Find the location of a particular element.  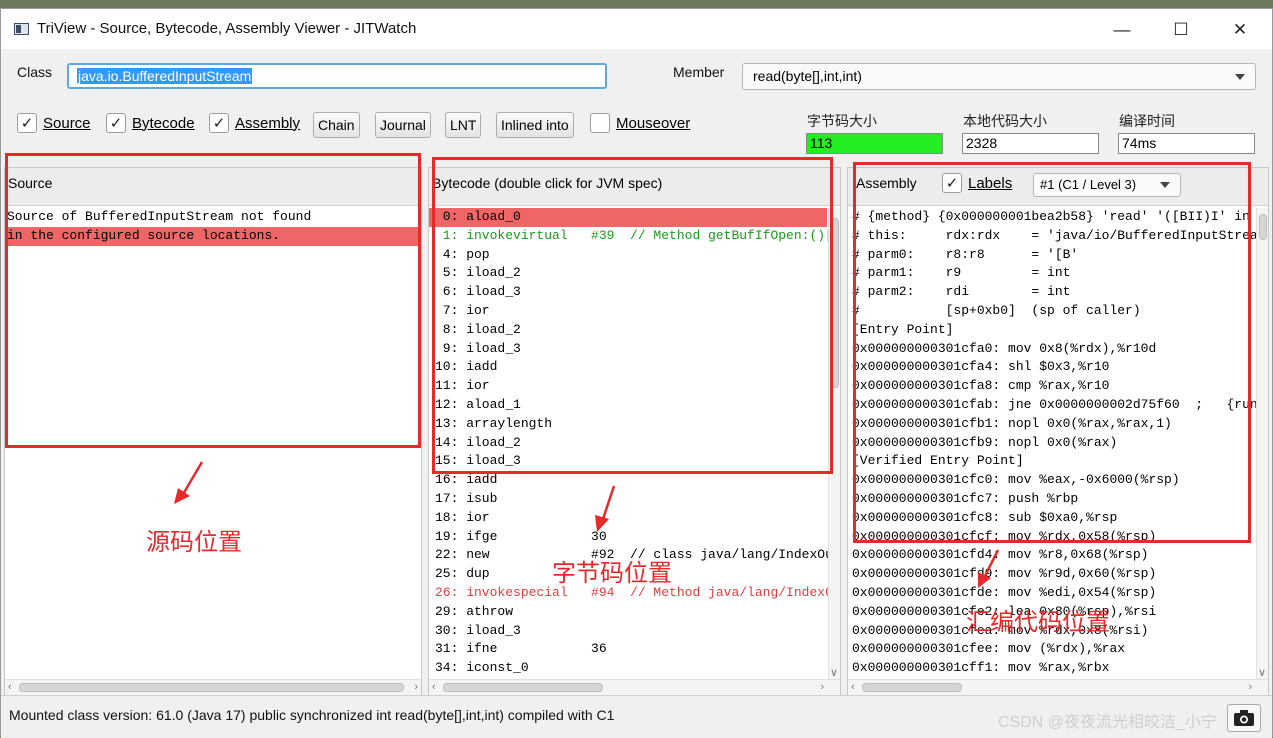

bytecode-line: 19: ifge 30 is located at coordinates (628, 537).